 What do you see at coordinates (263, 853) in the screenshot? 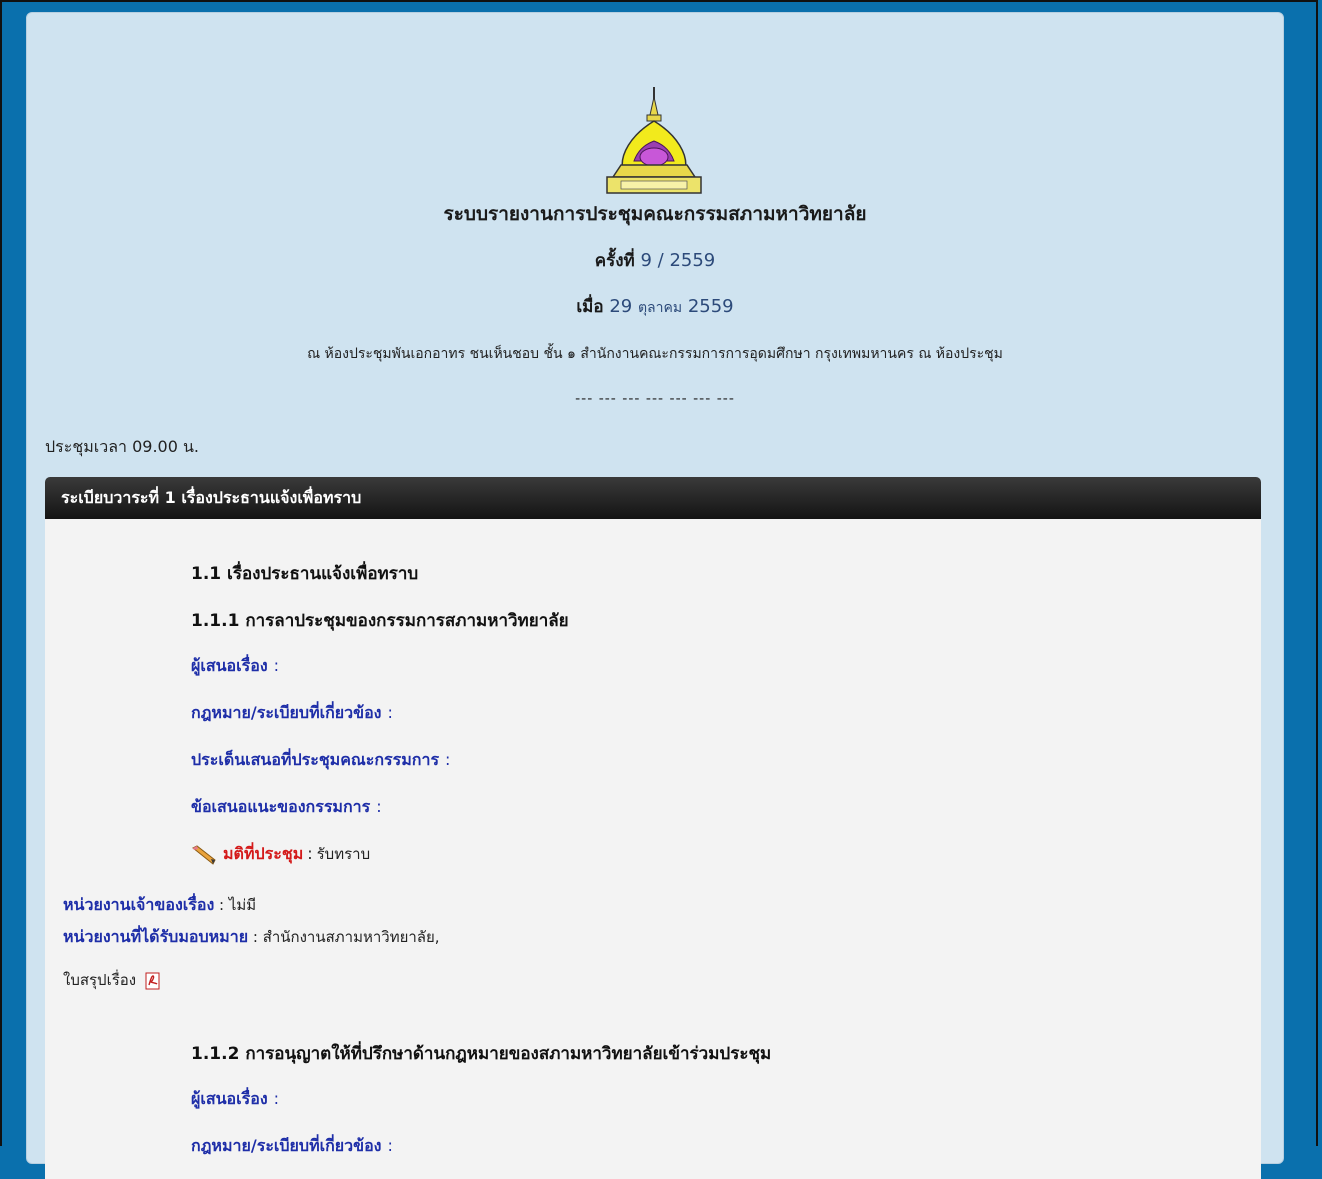
I see `resolution-label: มติที่ประชุม` at bounding box center [263, 853].